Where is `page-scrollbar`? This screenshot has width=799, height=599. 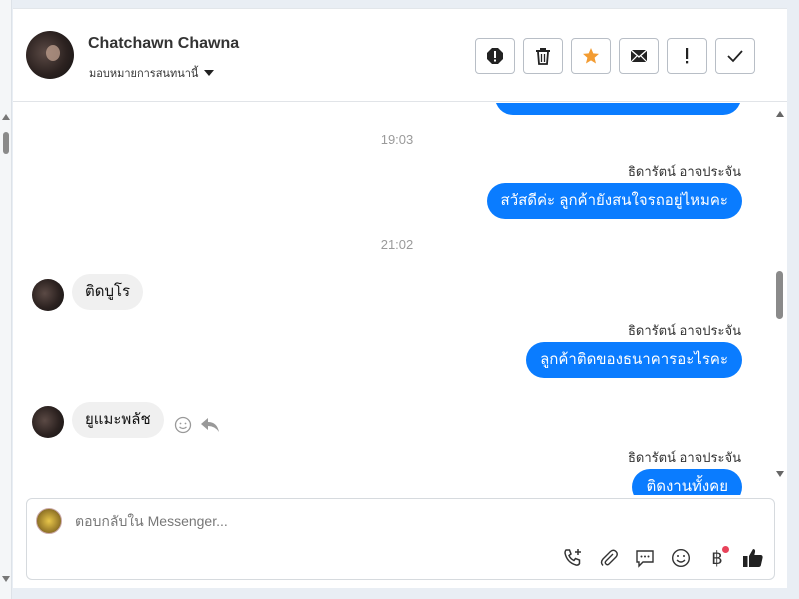
page-scrollbar is located at coordinates (6, 299).